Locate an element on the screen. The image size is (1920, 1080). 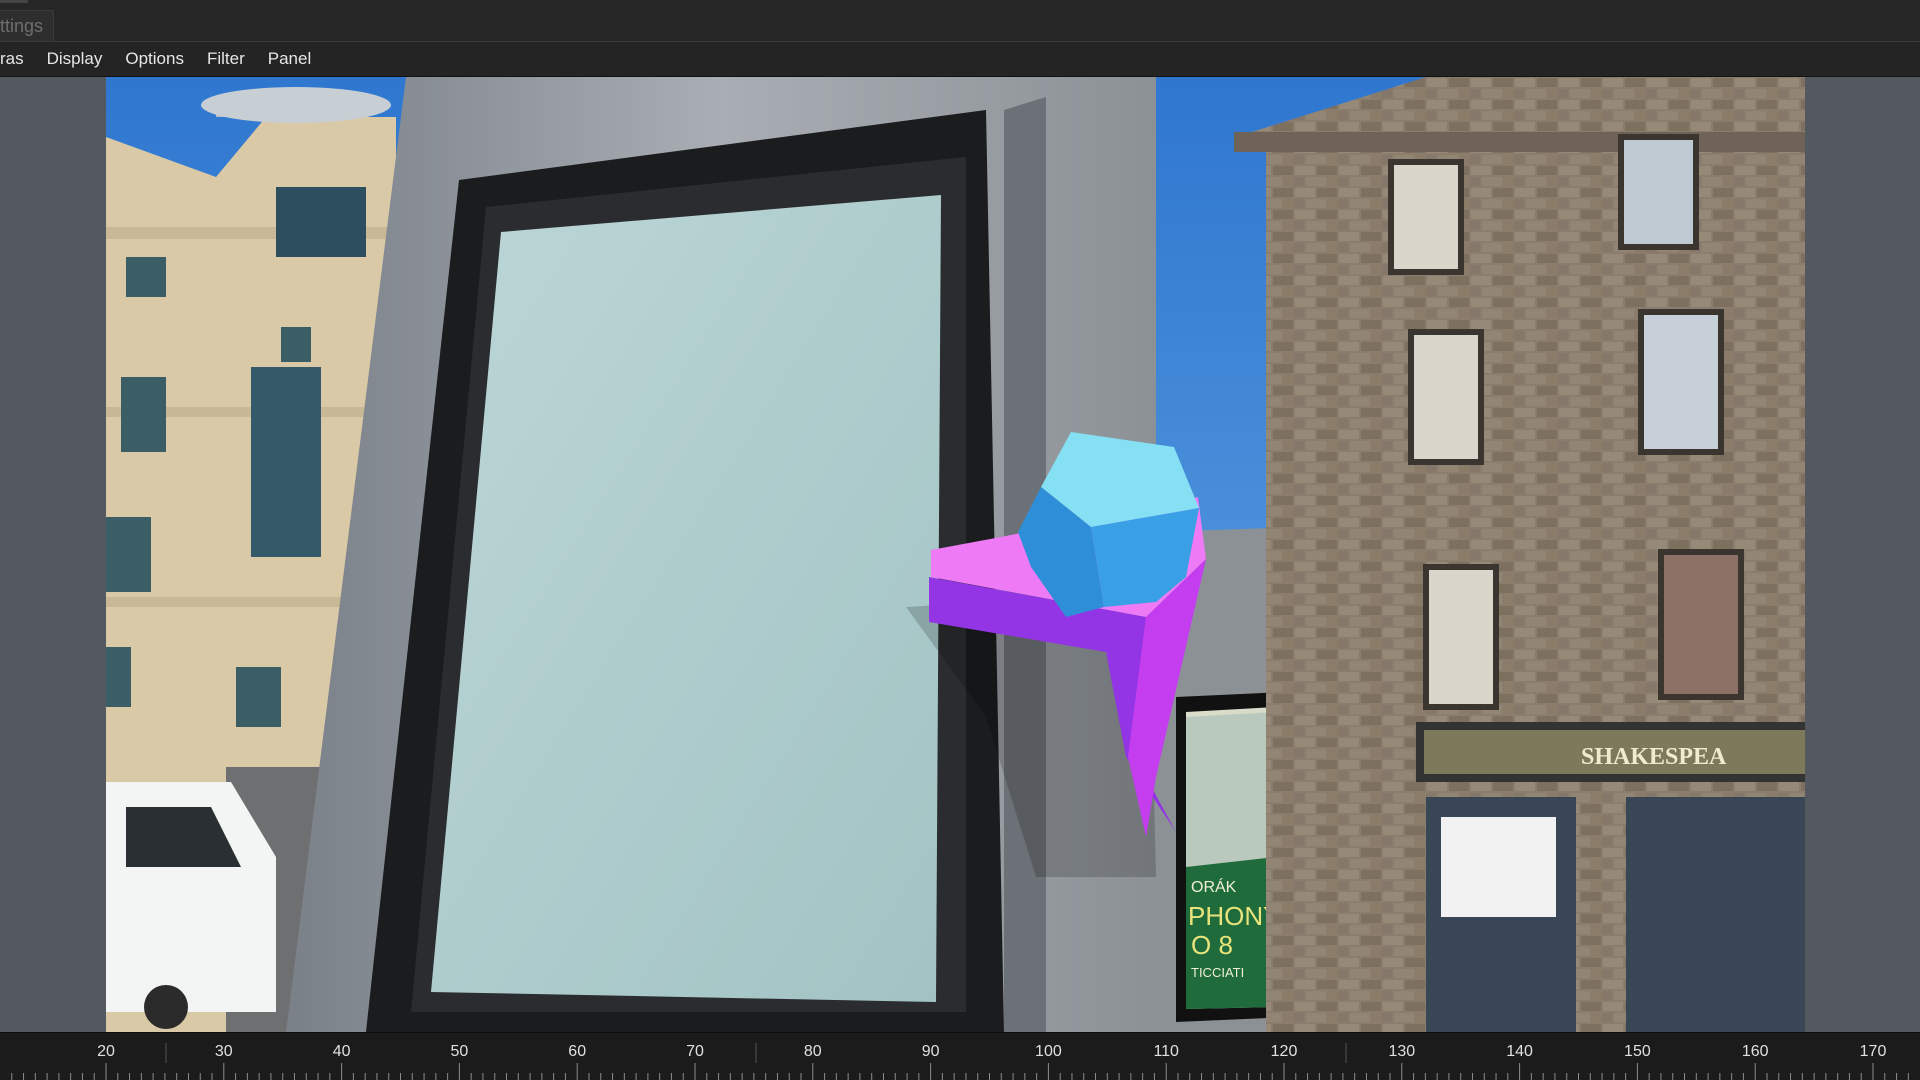
ruler-label: 50 is located at coordinates (460, 1051).